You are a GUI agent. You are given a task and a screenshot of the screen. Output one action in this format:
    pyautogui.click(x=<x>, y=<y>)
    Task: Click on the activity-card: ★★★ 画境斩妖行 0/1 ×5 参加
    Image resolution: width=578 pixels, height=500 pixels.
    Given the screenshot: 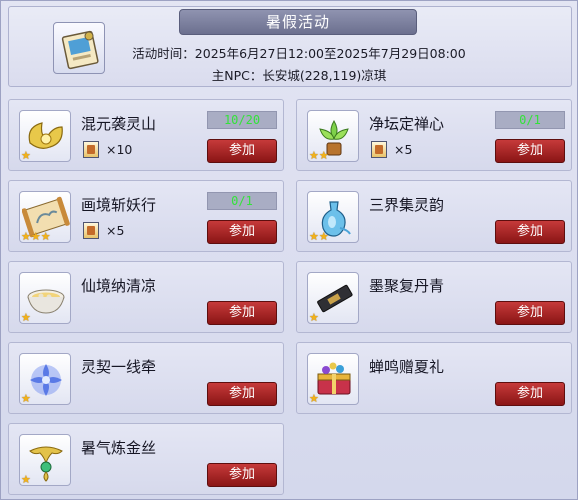 What is the action you would take?
    pyautogui.click(x=146, y=216)
    